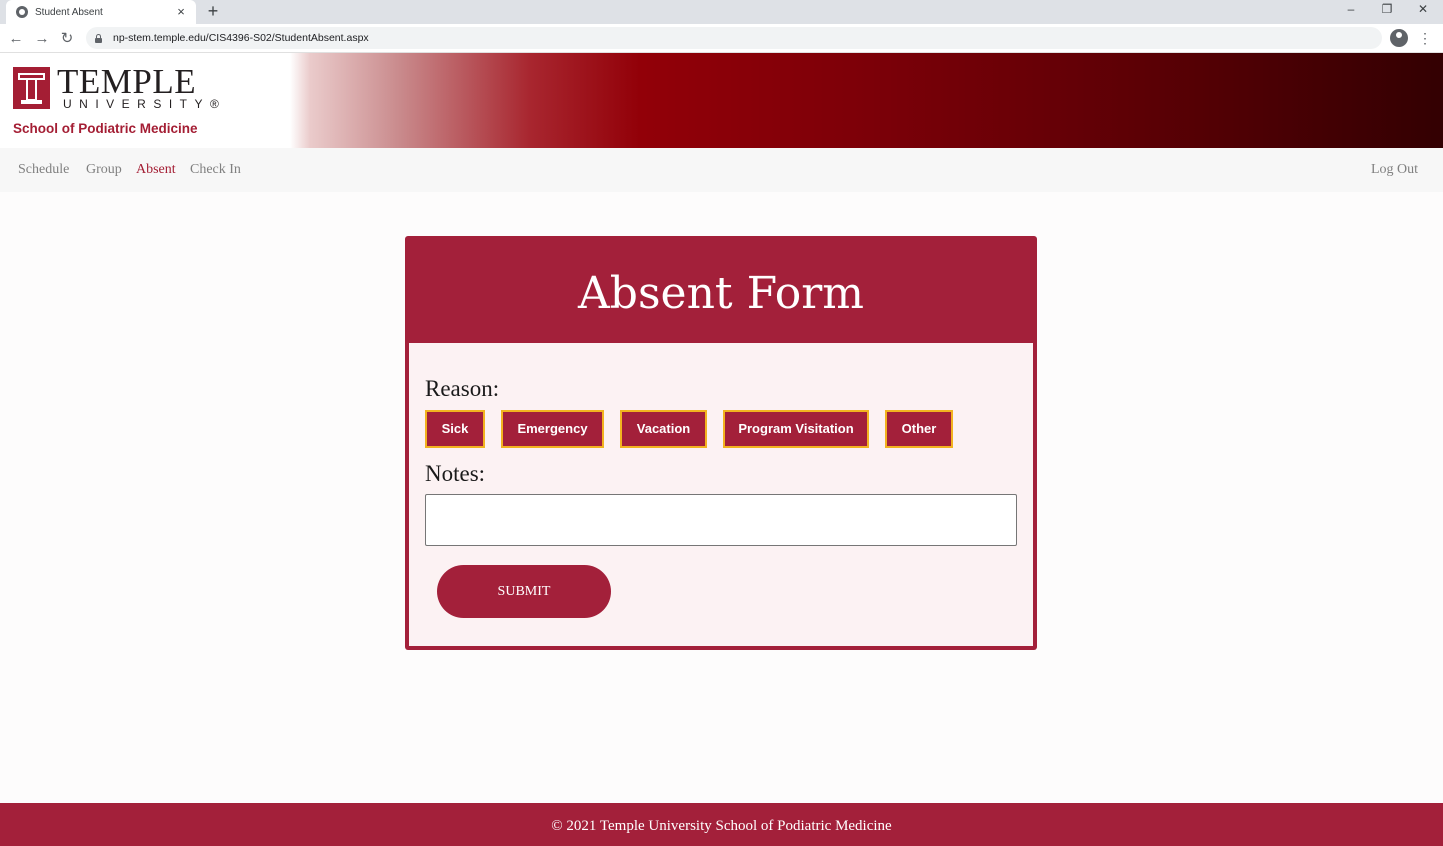 The width and height of the screenshot is (1443, 846). What do you see at coordinates (105, 128) in the screenshot?
I see `school-name: School of Podiatric Medicine` at bounding box center [105, 128].